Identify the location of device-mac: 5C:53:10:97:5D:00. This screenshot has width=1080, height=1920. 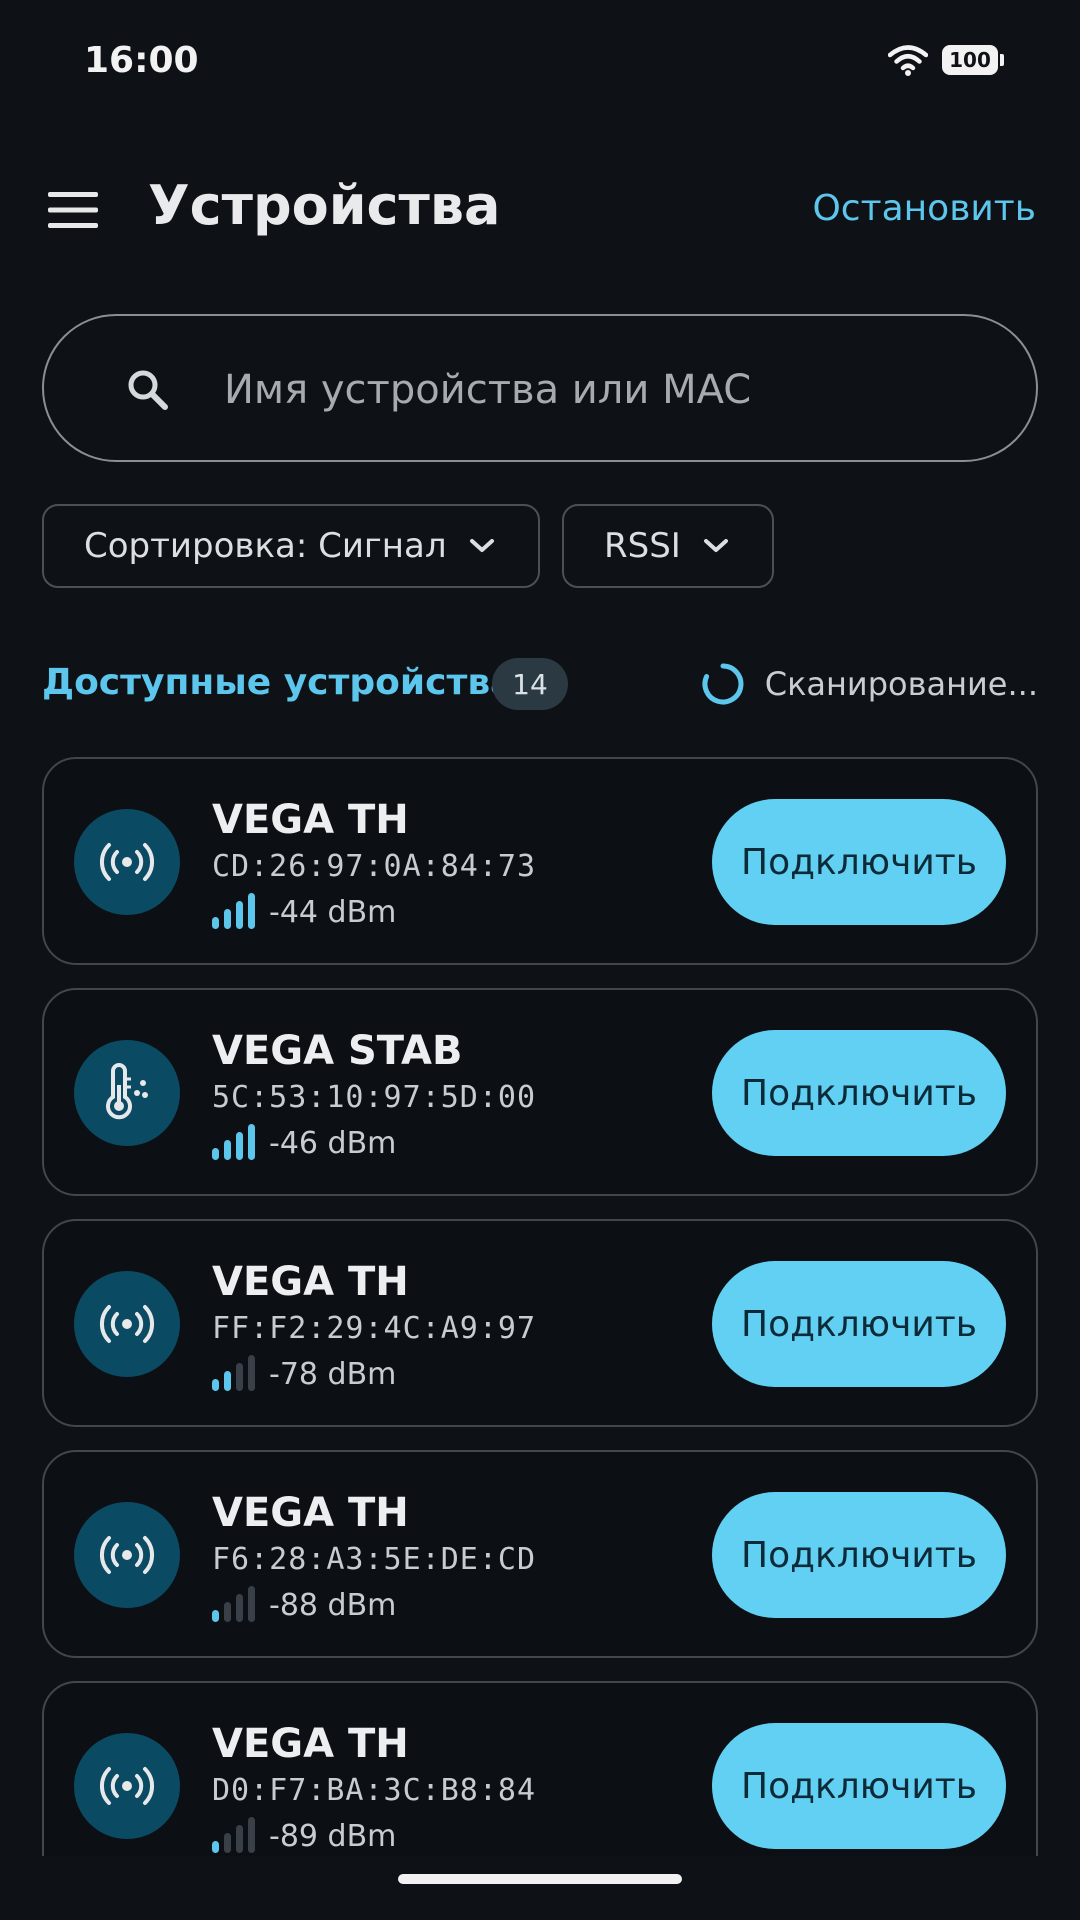
(374, 1097).